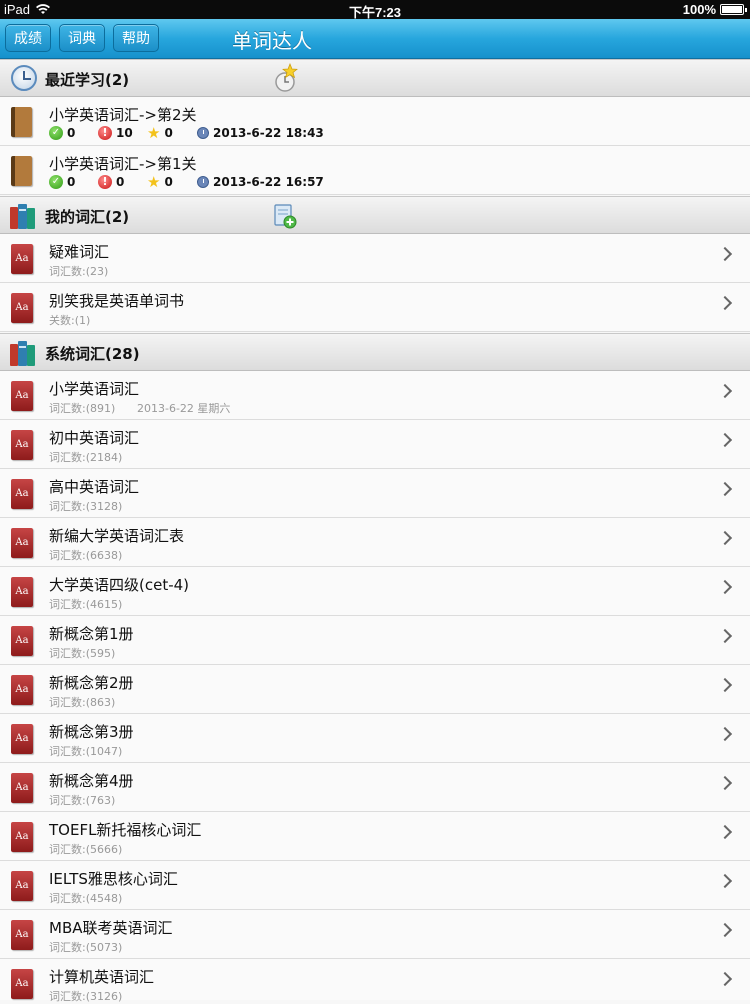 The width and height of the screenshot is (750, 1004). I want to click on scores-button: 成绩, so click(28, 38).